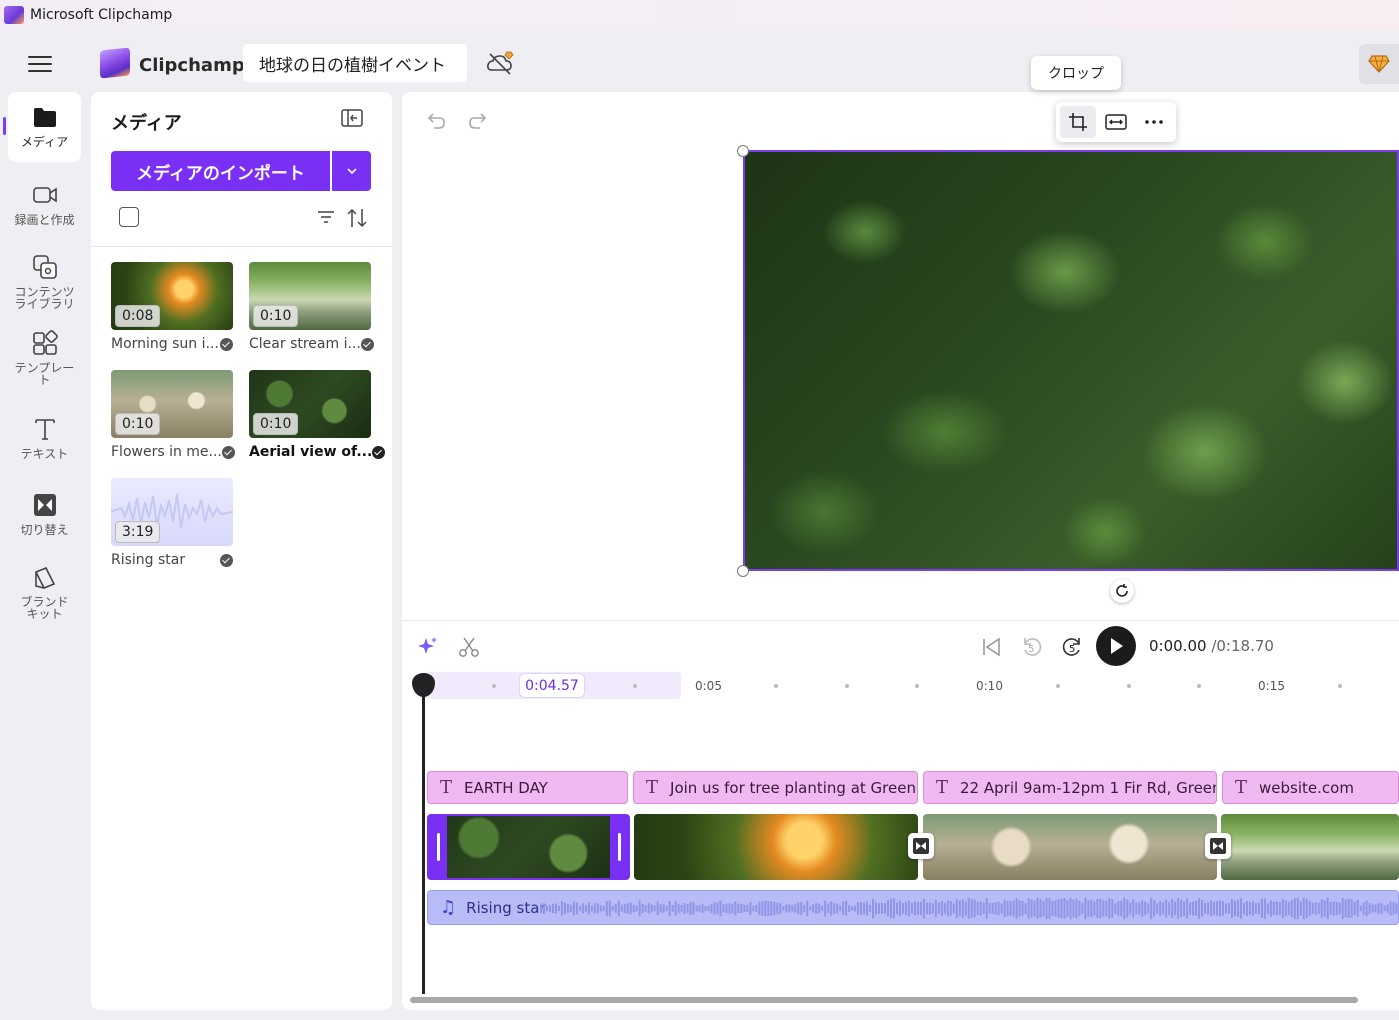 This screenshot has width=1399, height=1020. I want to click on redo-icon, so click(479, 121).